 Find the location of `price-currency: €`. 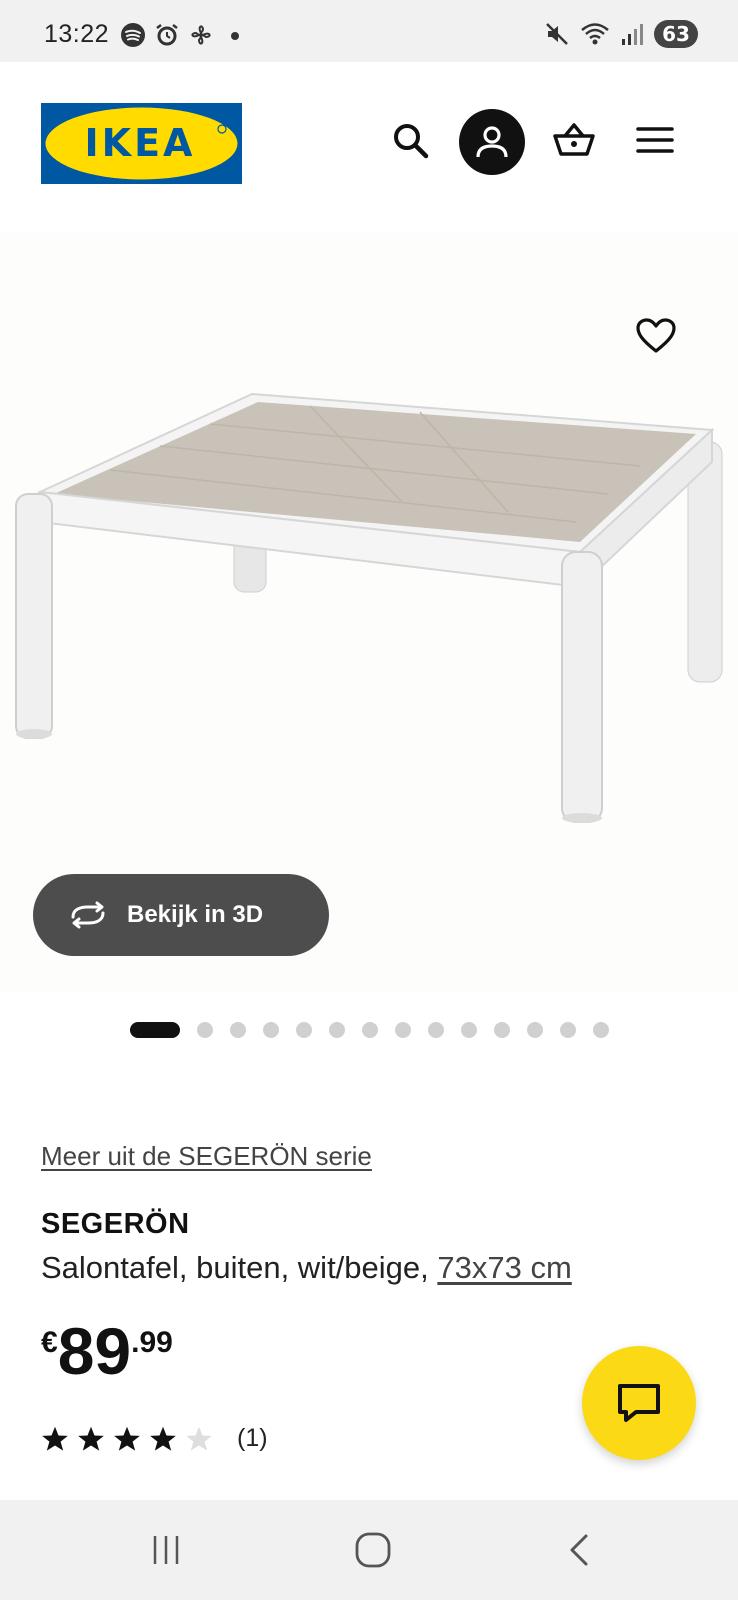

price-currency: € is located at coordinates (49, 1342).